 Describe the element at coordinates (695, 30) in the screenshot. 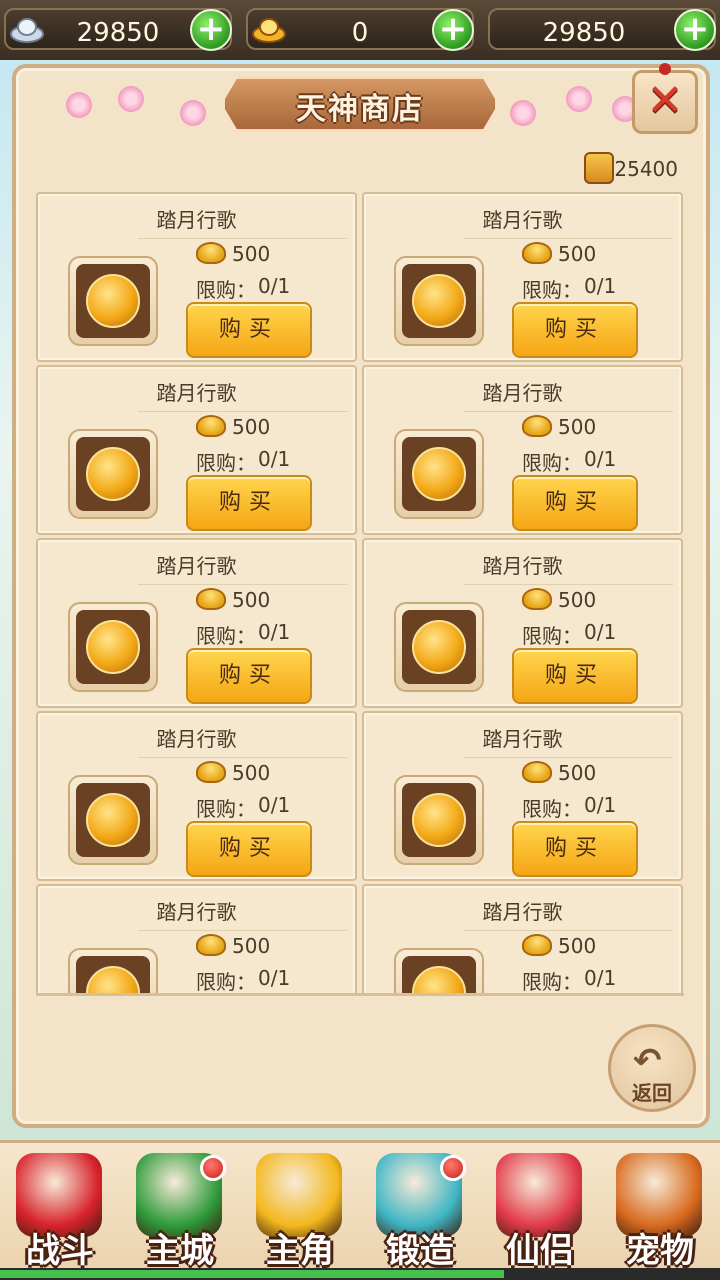

I see `add-third-button: +` at that location.